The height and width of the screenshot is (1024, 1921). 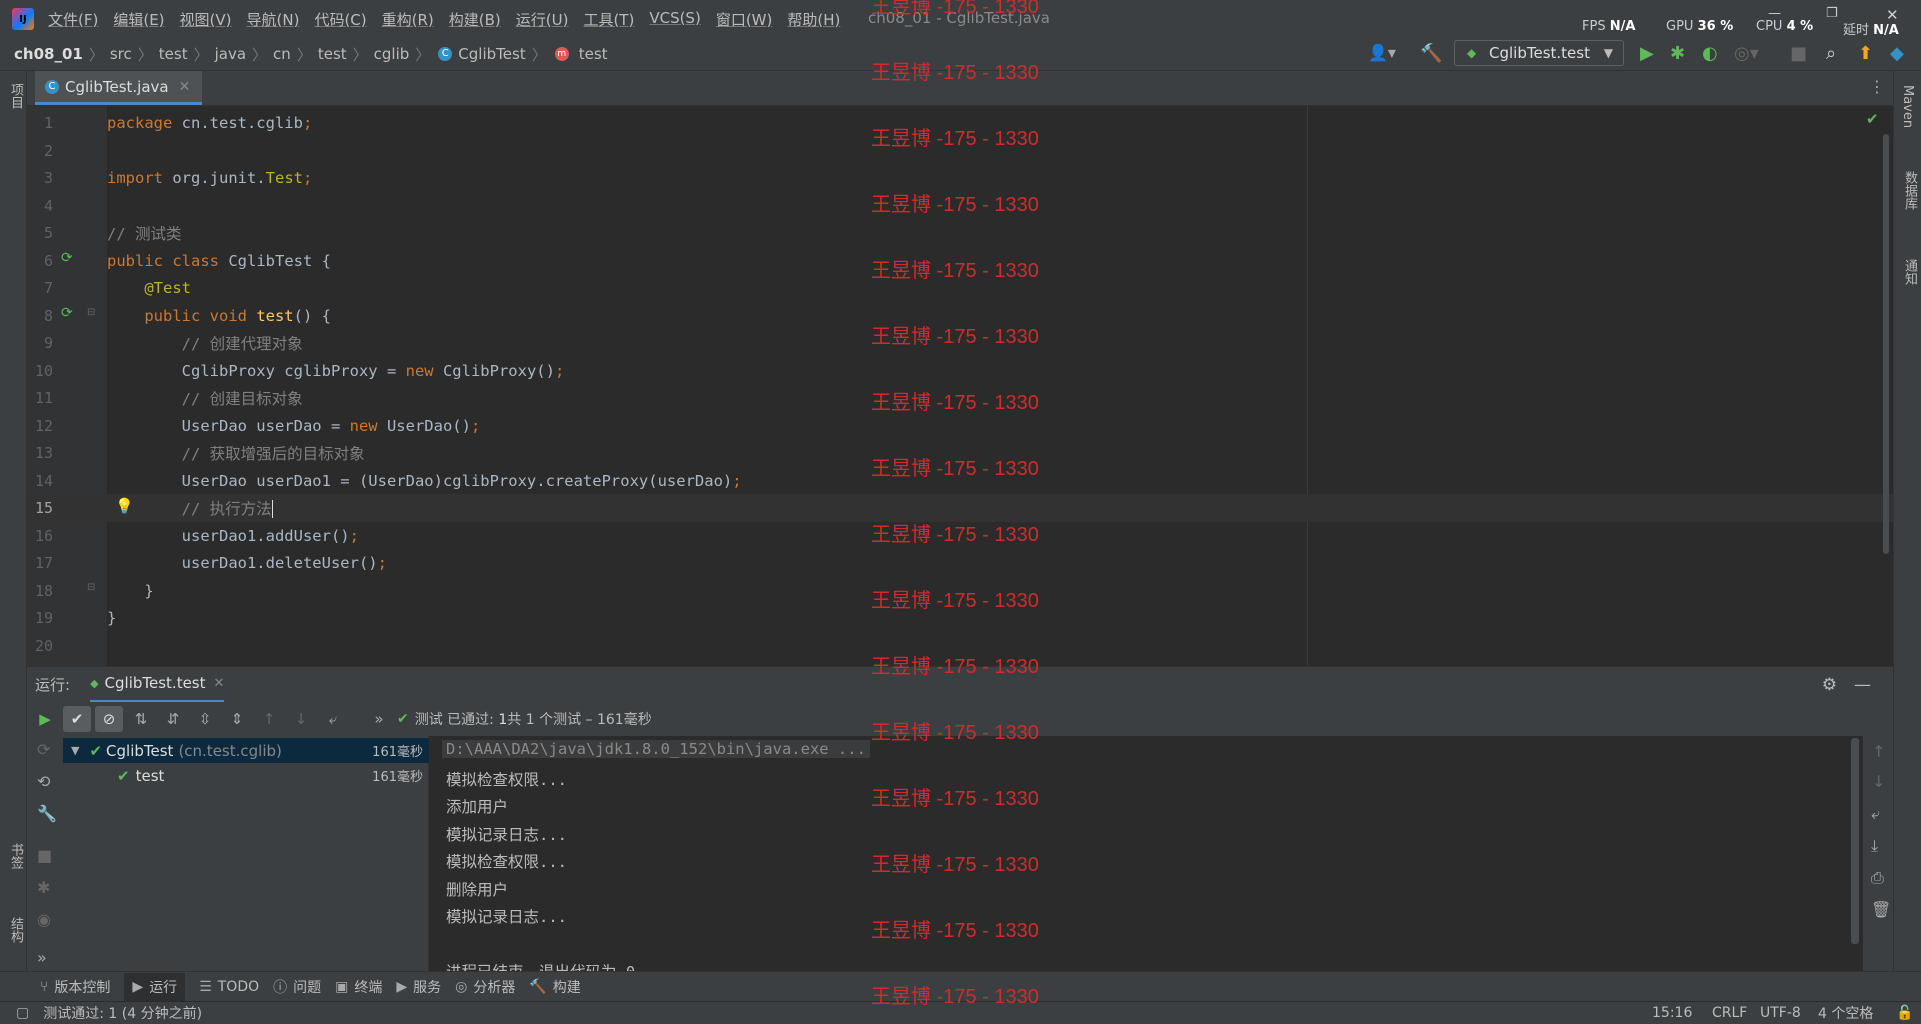 I want to click on menu-item-10: 窗口(W), so click(x=744, y=19).